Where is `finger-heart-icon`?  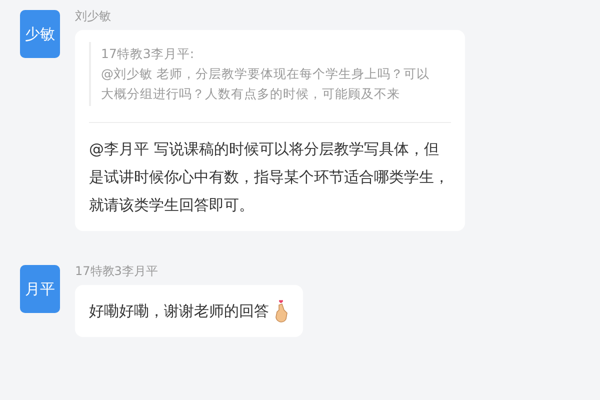 finger-heart-icon is located at coordinates (281, 311).